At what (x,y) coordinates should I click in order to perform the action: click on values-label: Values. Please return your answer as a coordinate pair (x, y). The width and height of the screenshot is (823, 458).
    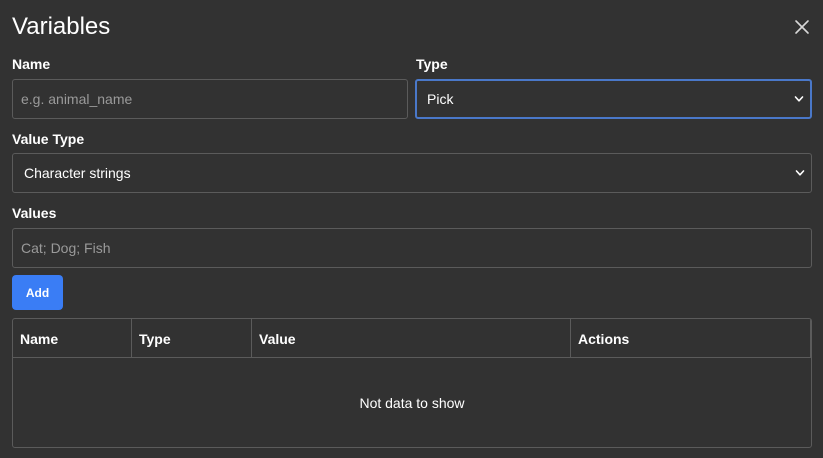
    Looking at the image, I should click on (34, 213).